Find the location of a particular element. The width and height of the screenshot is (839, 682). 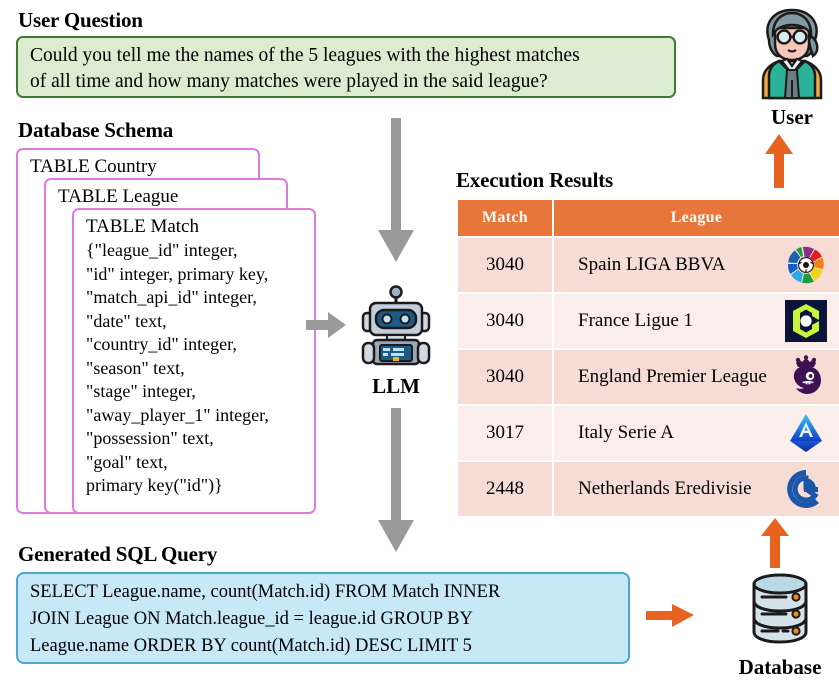

cell-league-label: France Ligue 1 is located at coordinates (636, 320).